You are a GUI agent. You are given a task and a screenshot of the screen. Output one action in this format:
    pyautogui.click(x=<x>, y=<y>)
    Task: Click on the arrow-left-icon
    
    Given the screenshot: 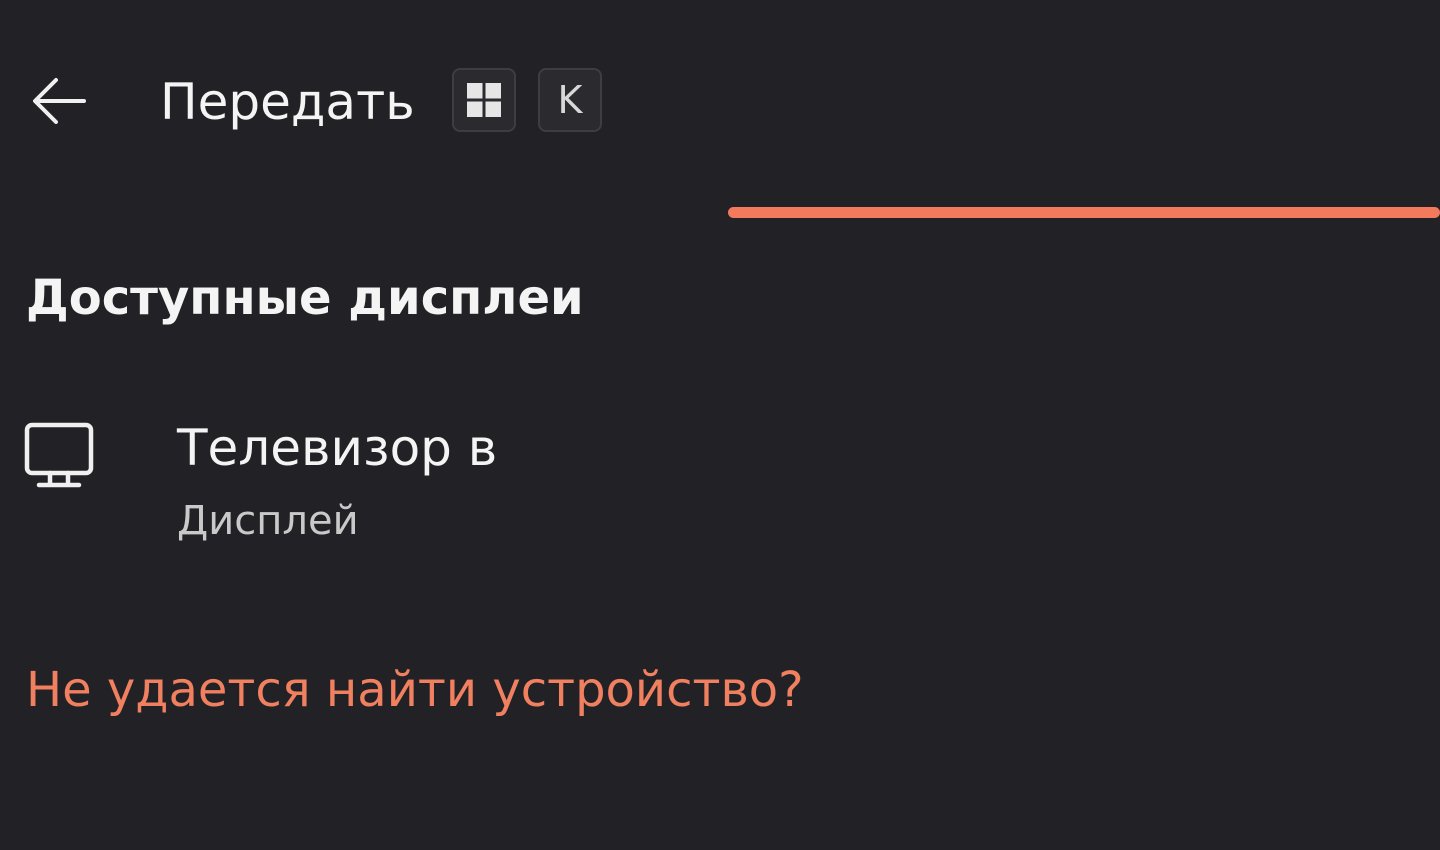 What is the action you would take?
    pyautogui.click(x=59, y=101)
    